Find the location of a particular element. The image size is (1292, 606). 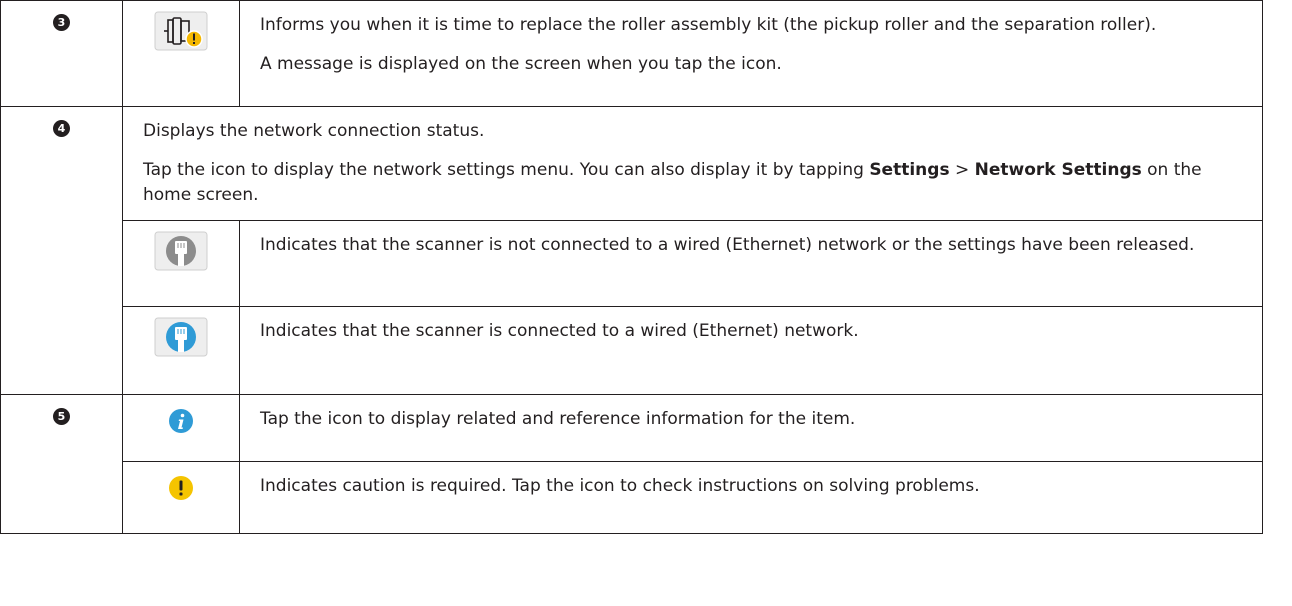

row-number-badge: 4 is located at coordinates (61, 128).